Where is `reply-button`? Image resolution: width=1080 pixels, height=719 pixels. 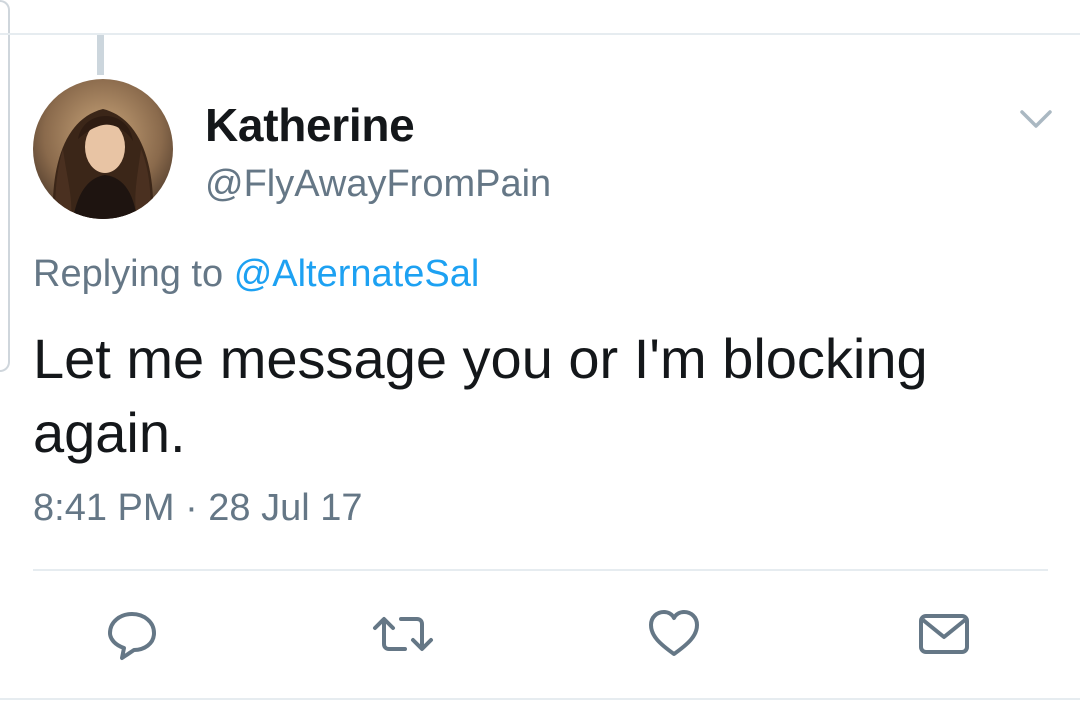
reply-button is located at coordinates (134, 634).